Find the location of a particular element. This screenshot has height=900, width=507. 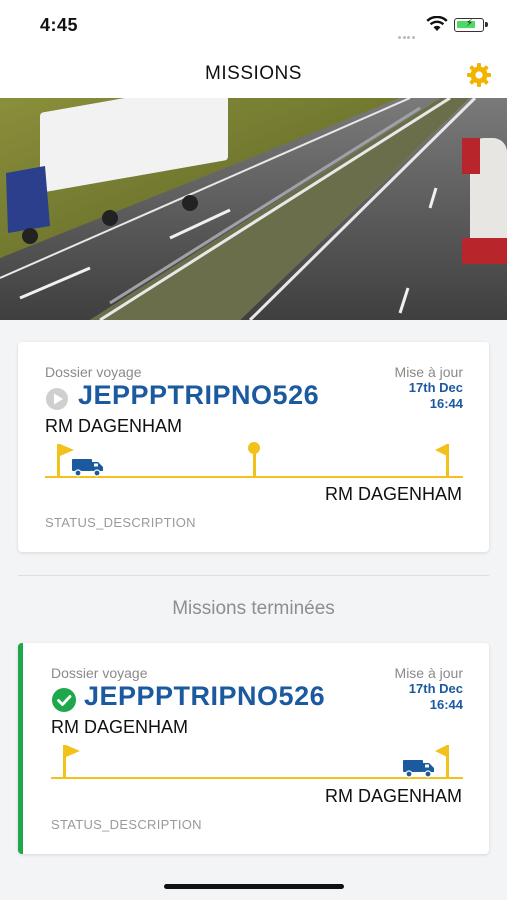

app-header: MISSIONS is located at coordinates (253, 74).